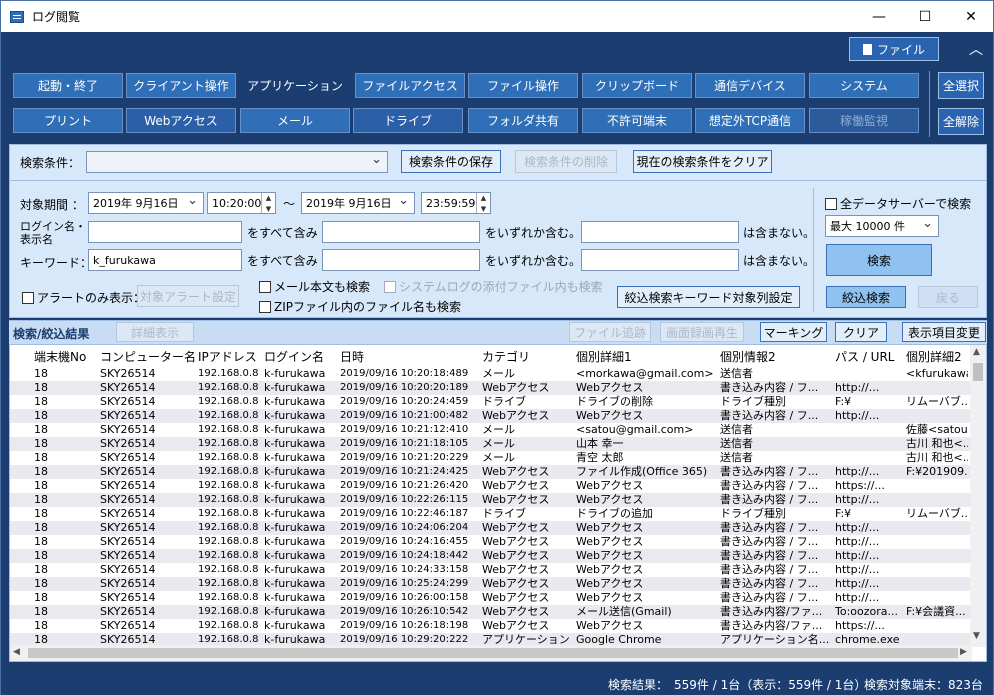 This screenshot has width=994, height=695. I want to click on category-2-3: ドライブ, so click(408, 120).